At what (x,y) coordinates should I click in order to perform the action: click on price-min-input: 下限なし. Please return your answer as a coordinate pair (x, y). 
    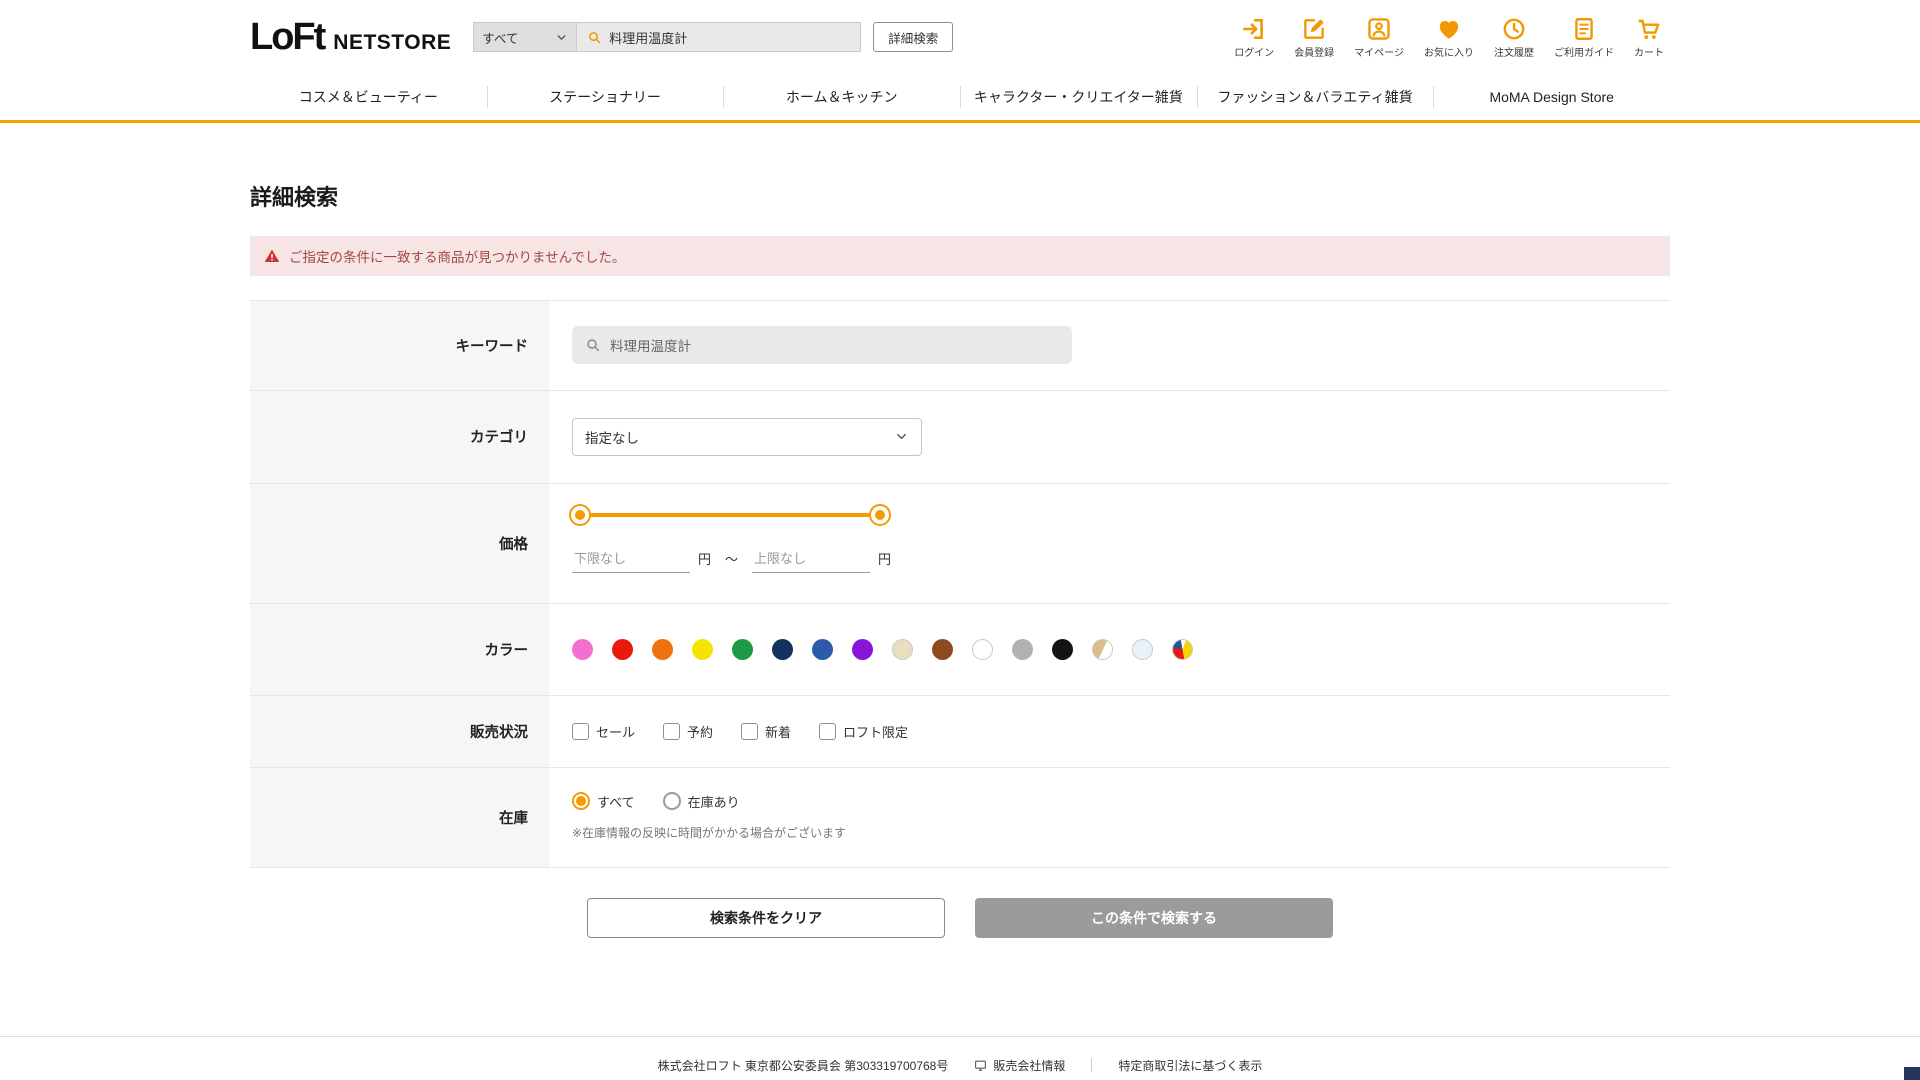
    Looking at the image, I should click on (631, 559).